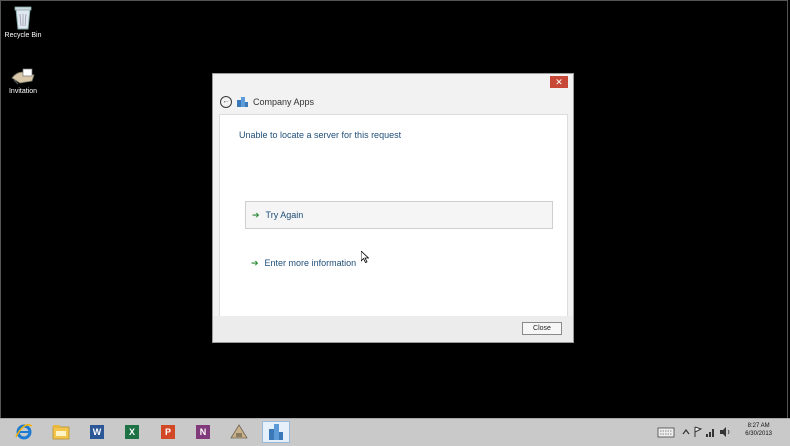 This screenshot has width=790, height=446. I want to click on invitation-icon, so click(23, 76).